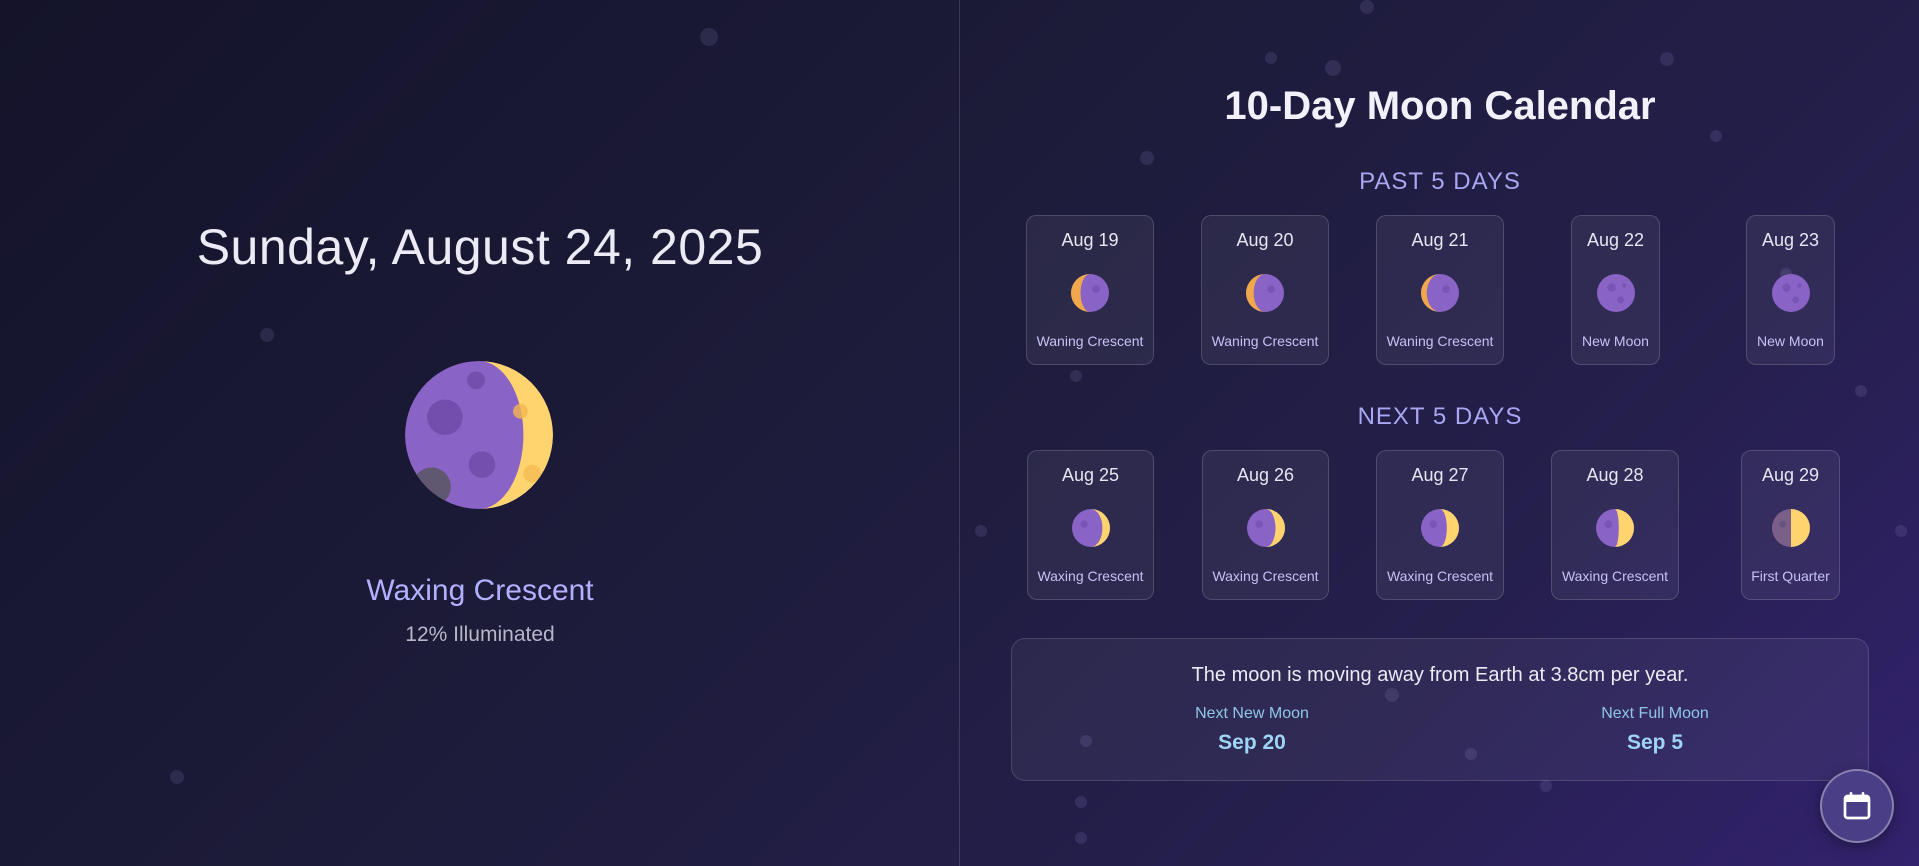 The width and height of the screenshot is (1919, 866). What do you see at coordinates (1655, 713) in the screenshot?
I see `next-full-moon-label: Next Full Moon` at bounding box center [1655, 713].